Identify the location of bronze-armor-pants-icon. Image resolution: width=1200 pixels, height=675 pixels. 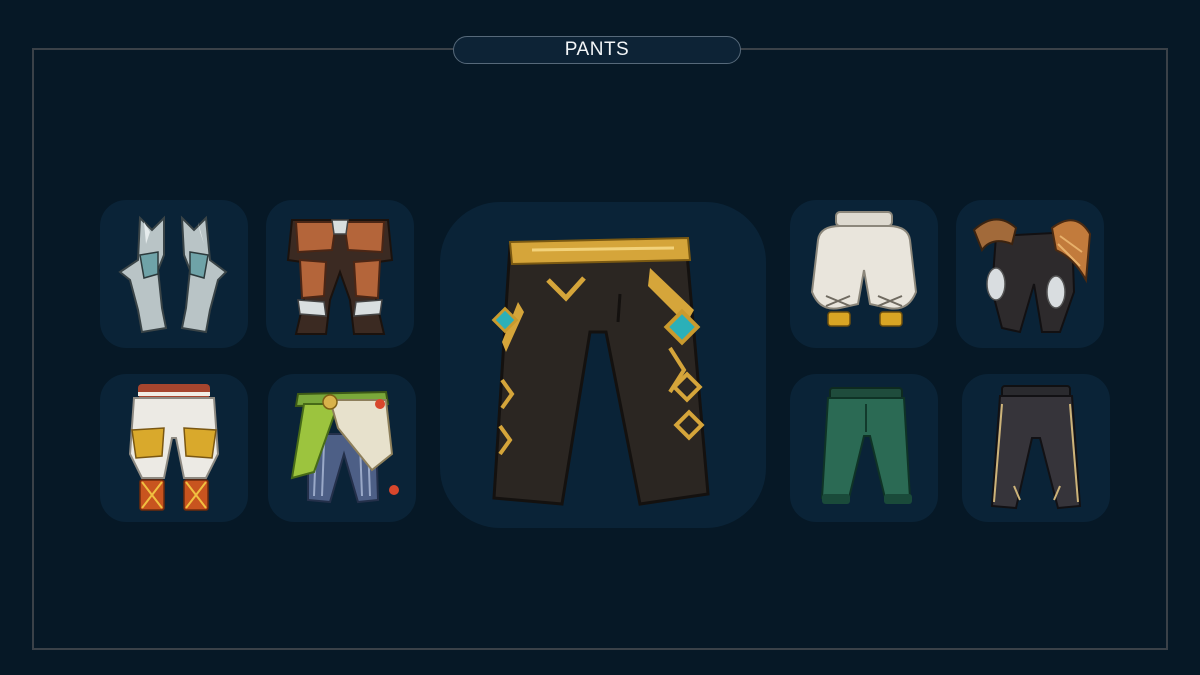
(340, 277).